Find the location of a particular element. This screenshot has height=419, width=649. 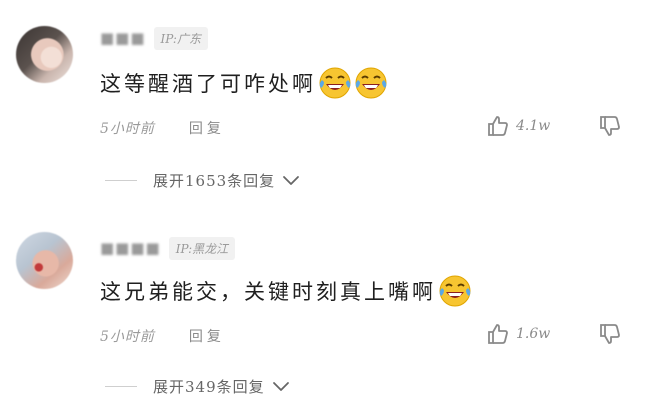

ip-location-badge: IP:广东 is located at coordinates (180, 38).